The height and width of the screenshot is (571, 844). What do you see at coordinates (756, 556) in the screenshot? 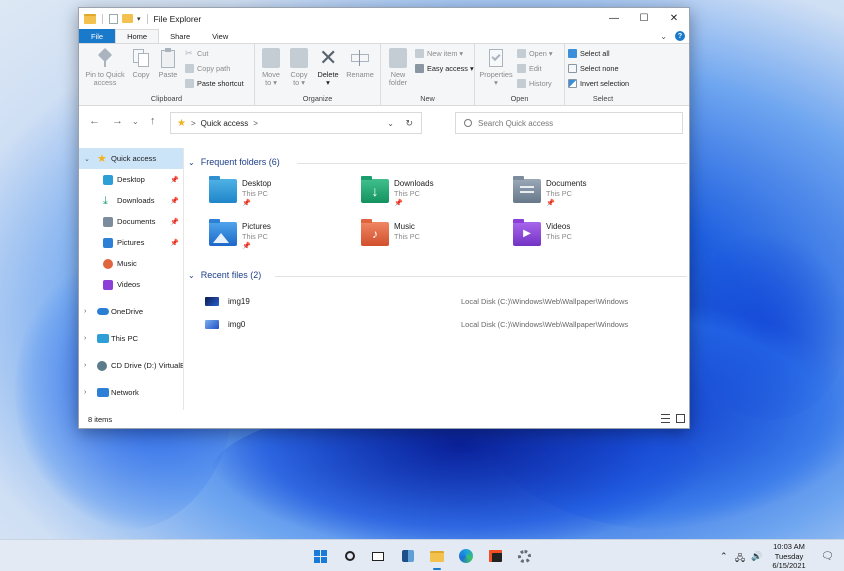
I see `volume-icon: 🔊` at bounding box center [756, 556].